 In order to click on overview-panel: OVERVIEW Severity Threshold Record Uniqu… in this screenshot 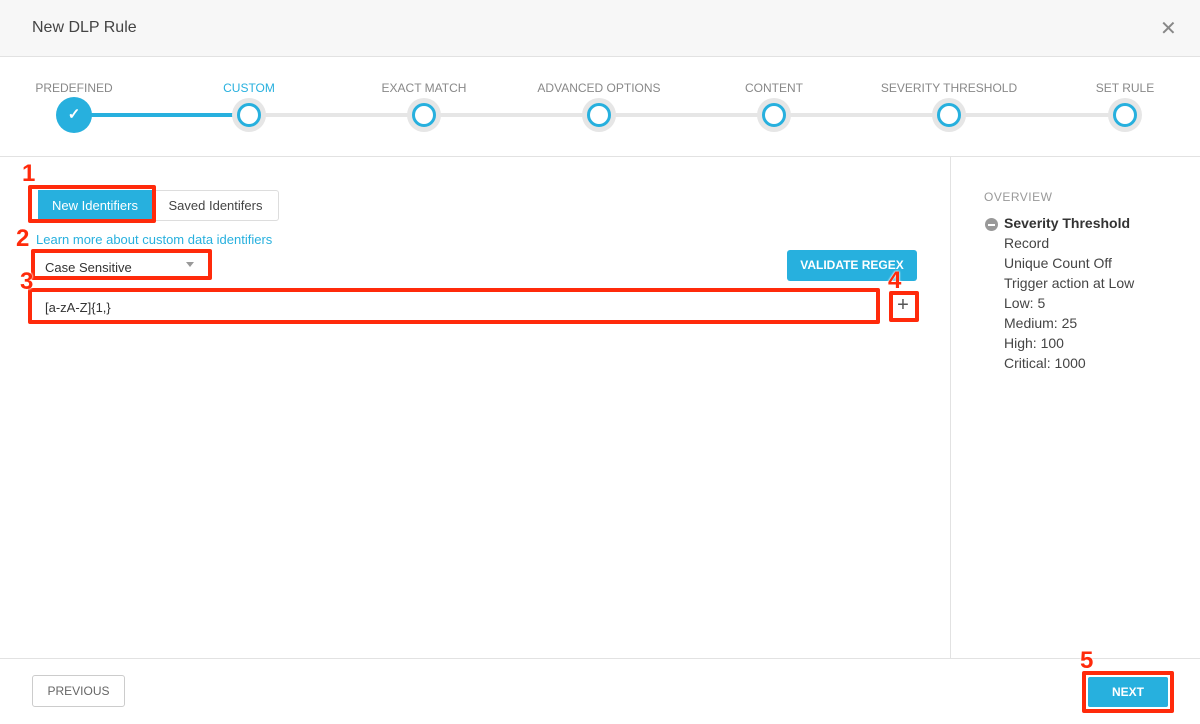, I will do `click(1075, 407)`.